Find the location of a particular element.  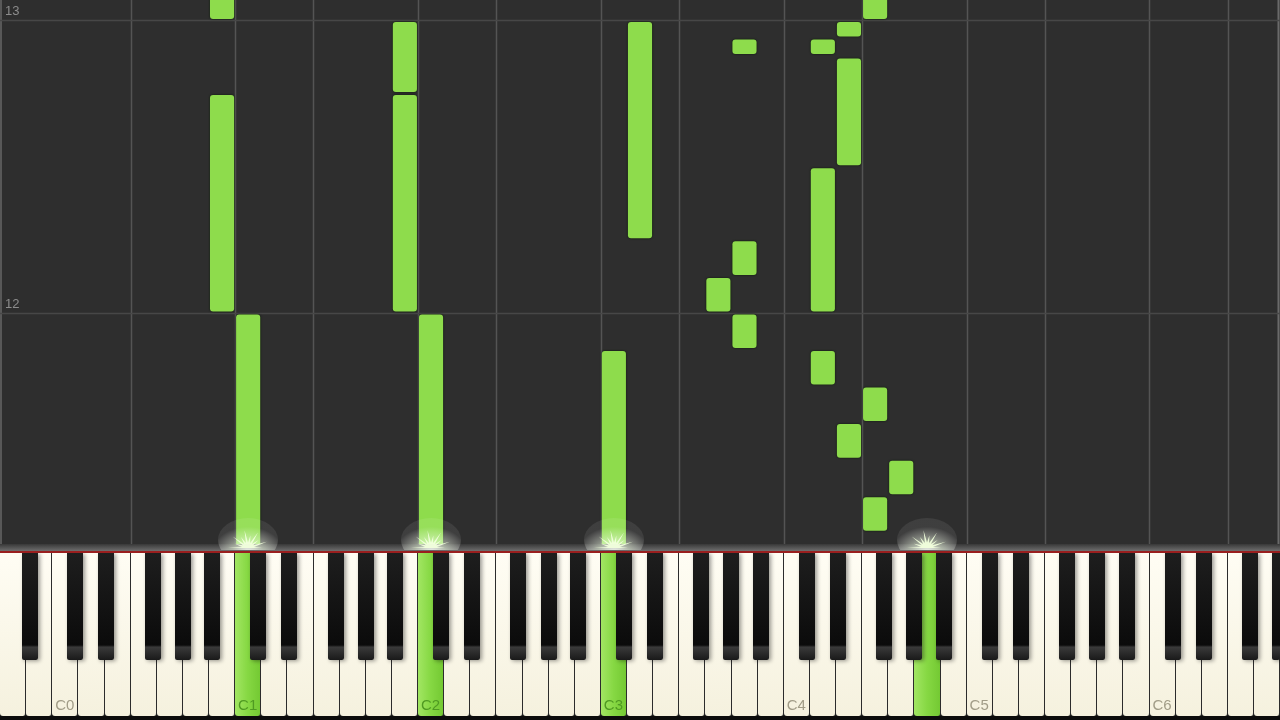

measure-number: 13 is located at coordinates (12, 11).